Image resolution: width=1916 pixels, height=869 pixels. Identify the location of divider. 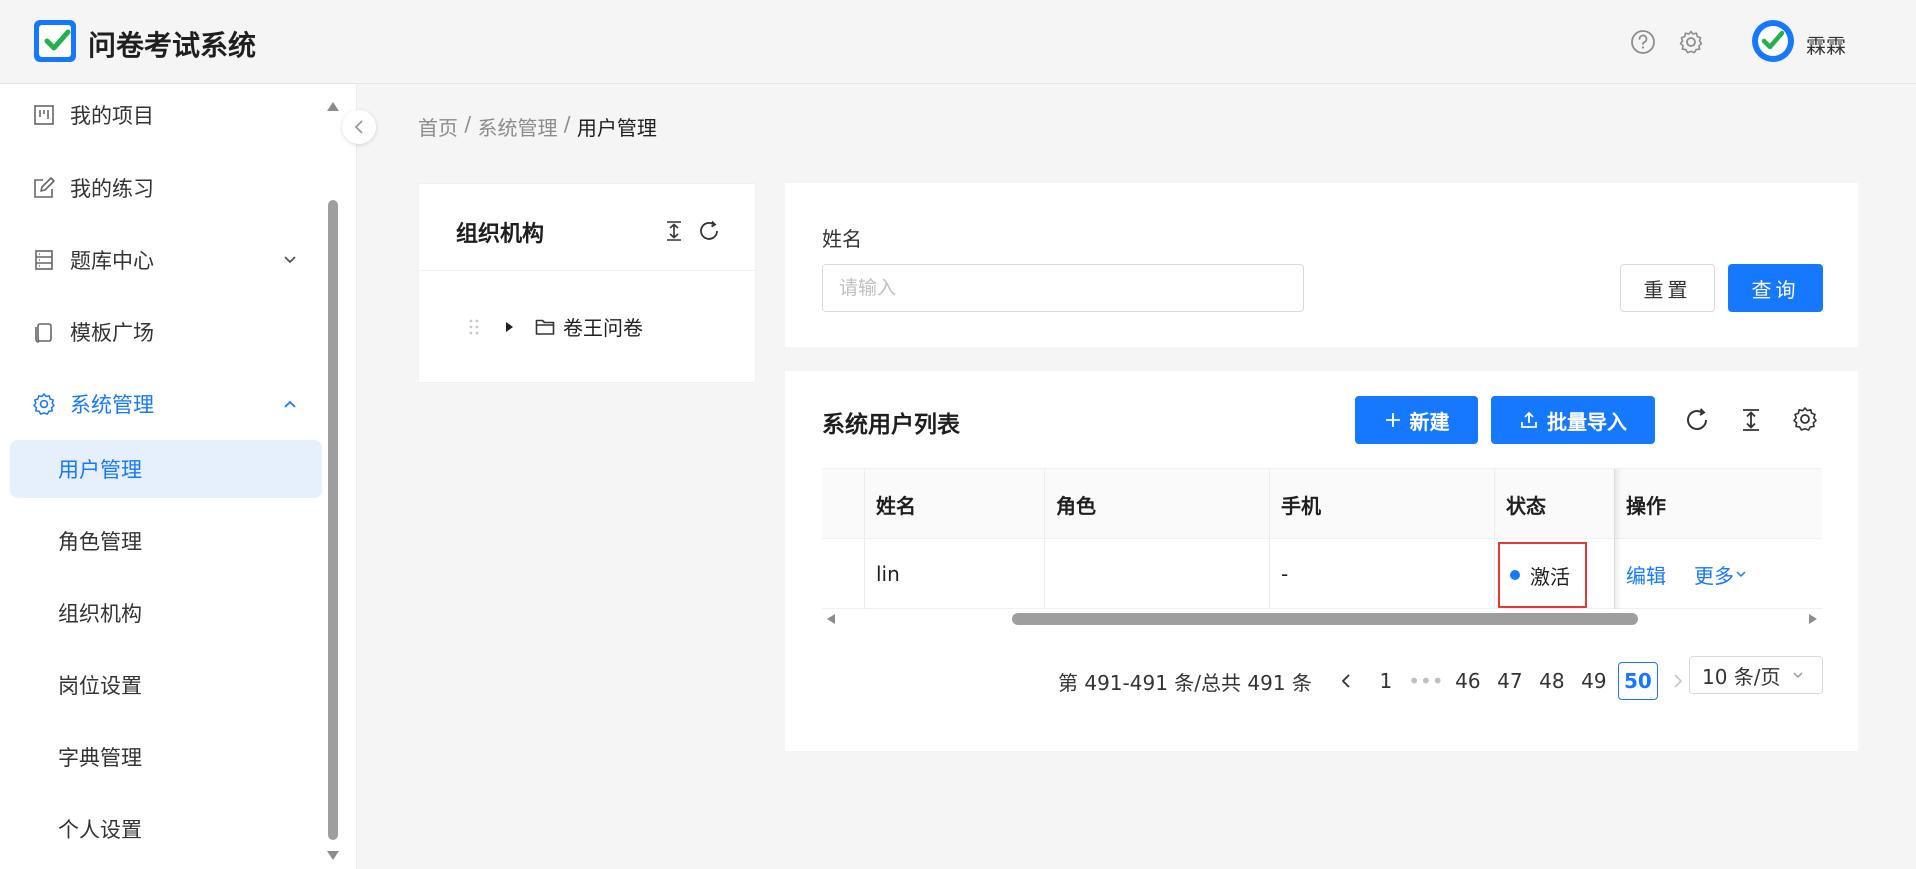
(587, 270).